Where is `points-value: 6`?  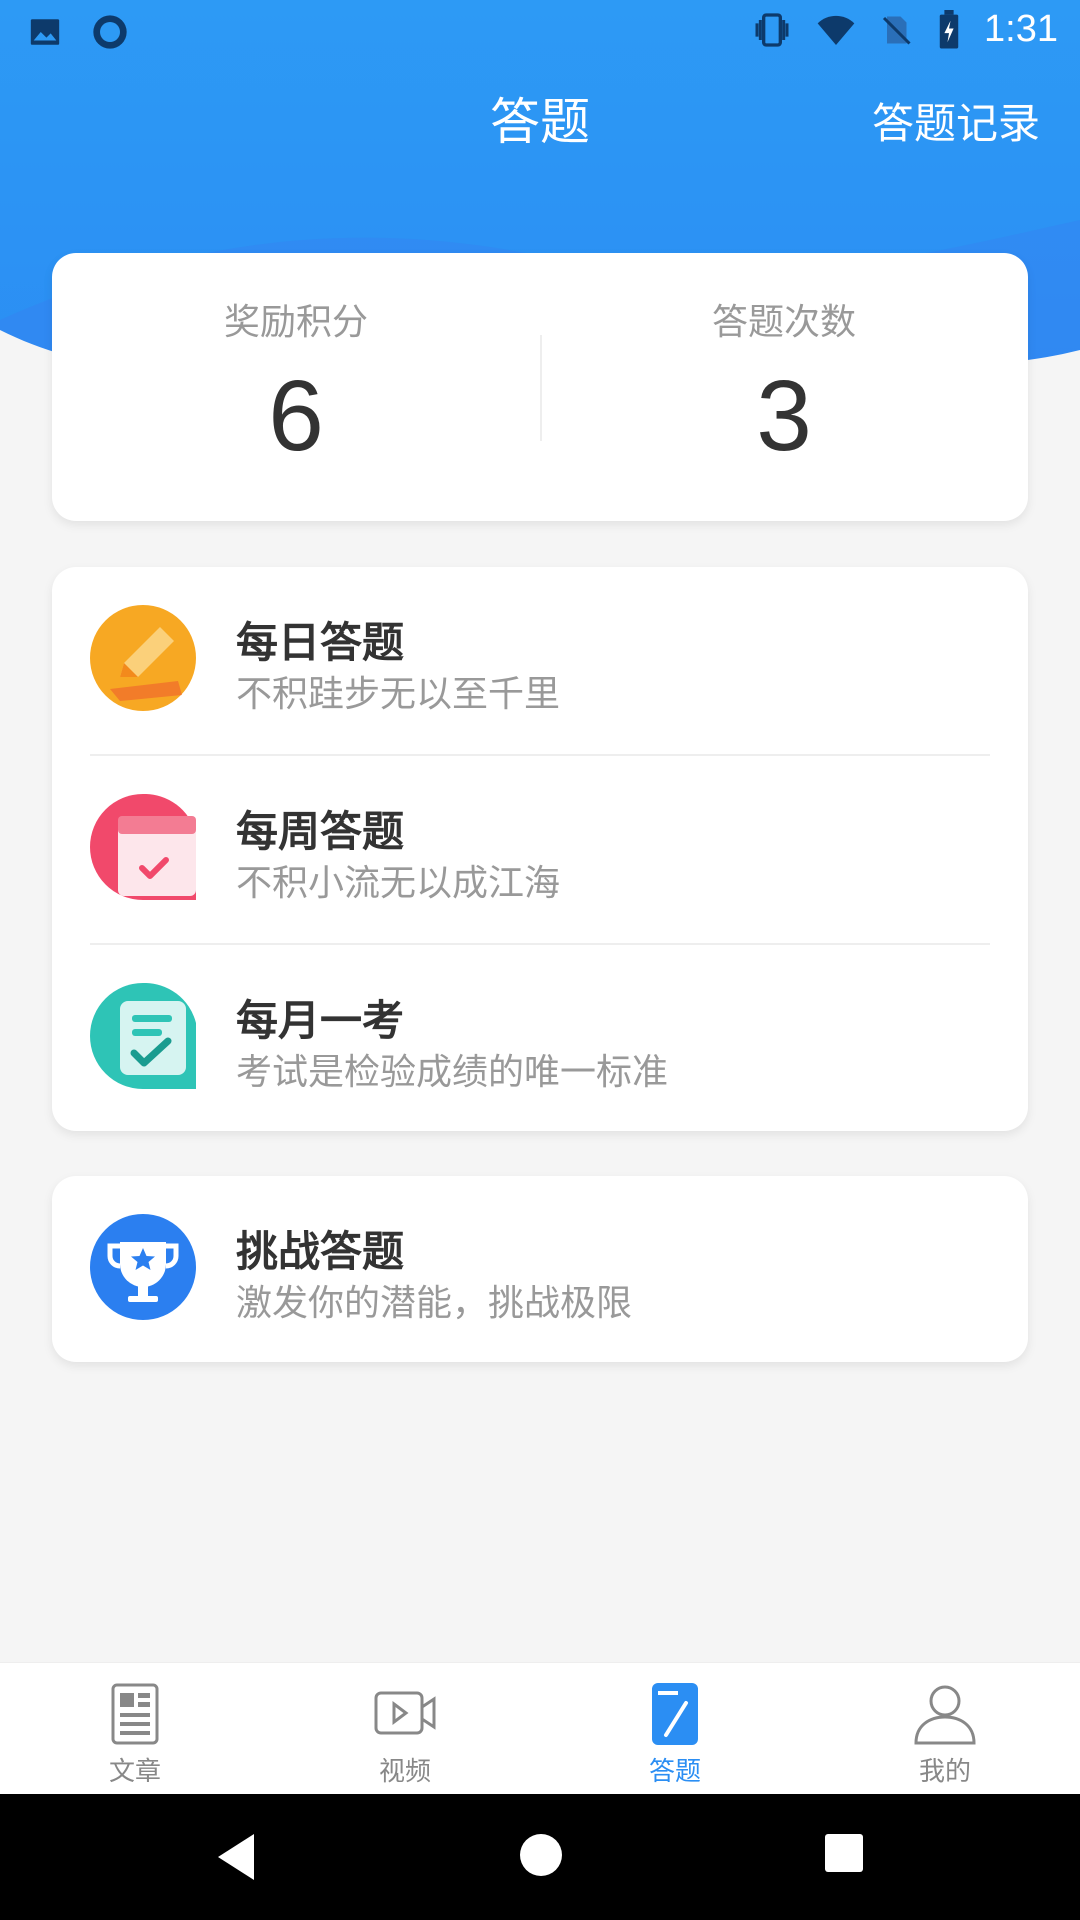 points-value: 6 is located at coordinates (296, 416).